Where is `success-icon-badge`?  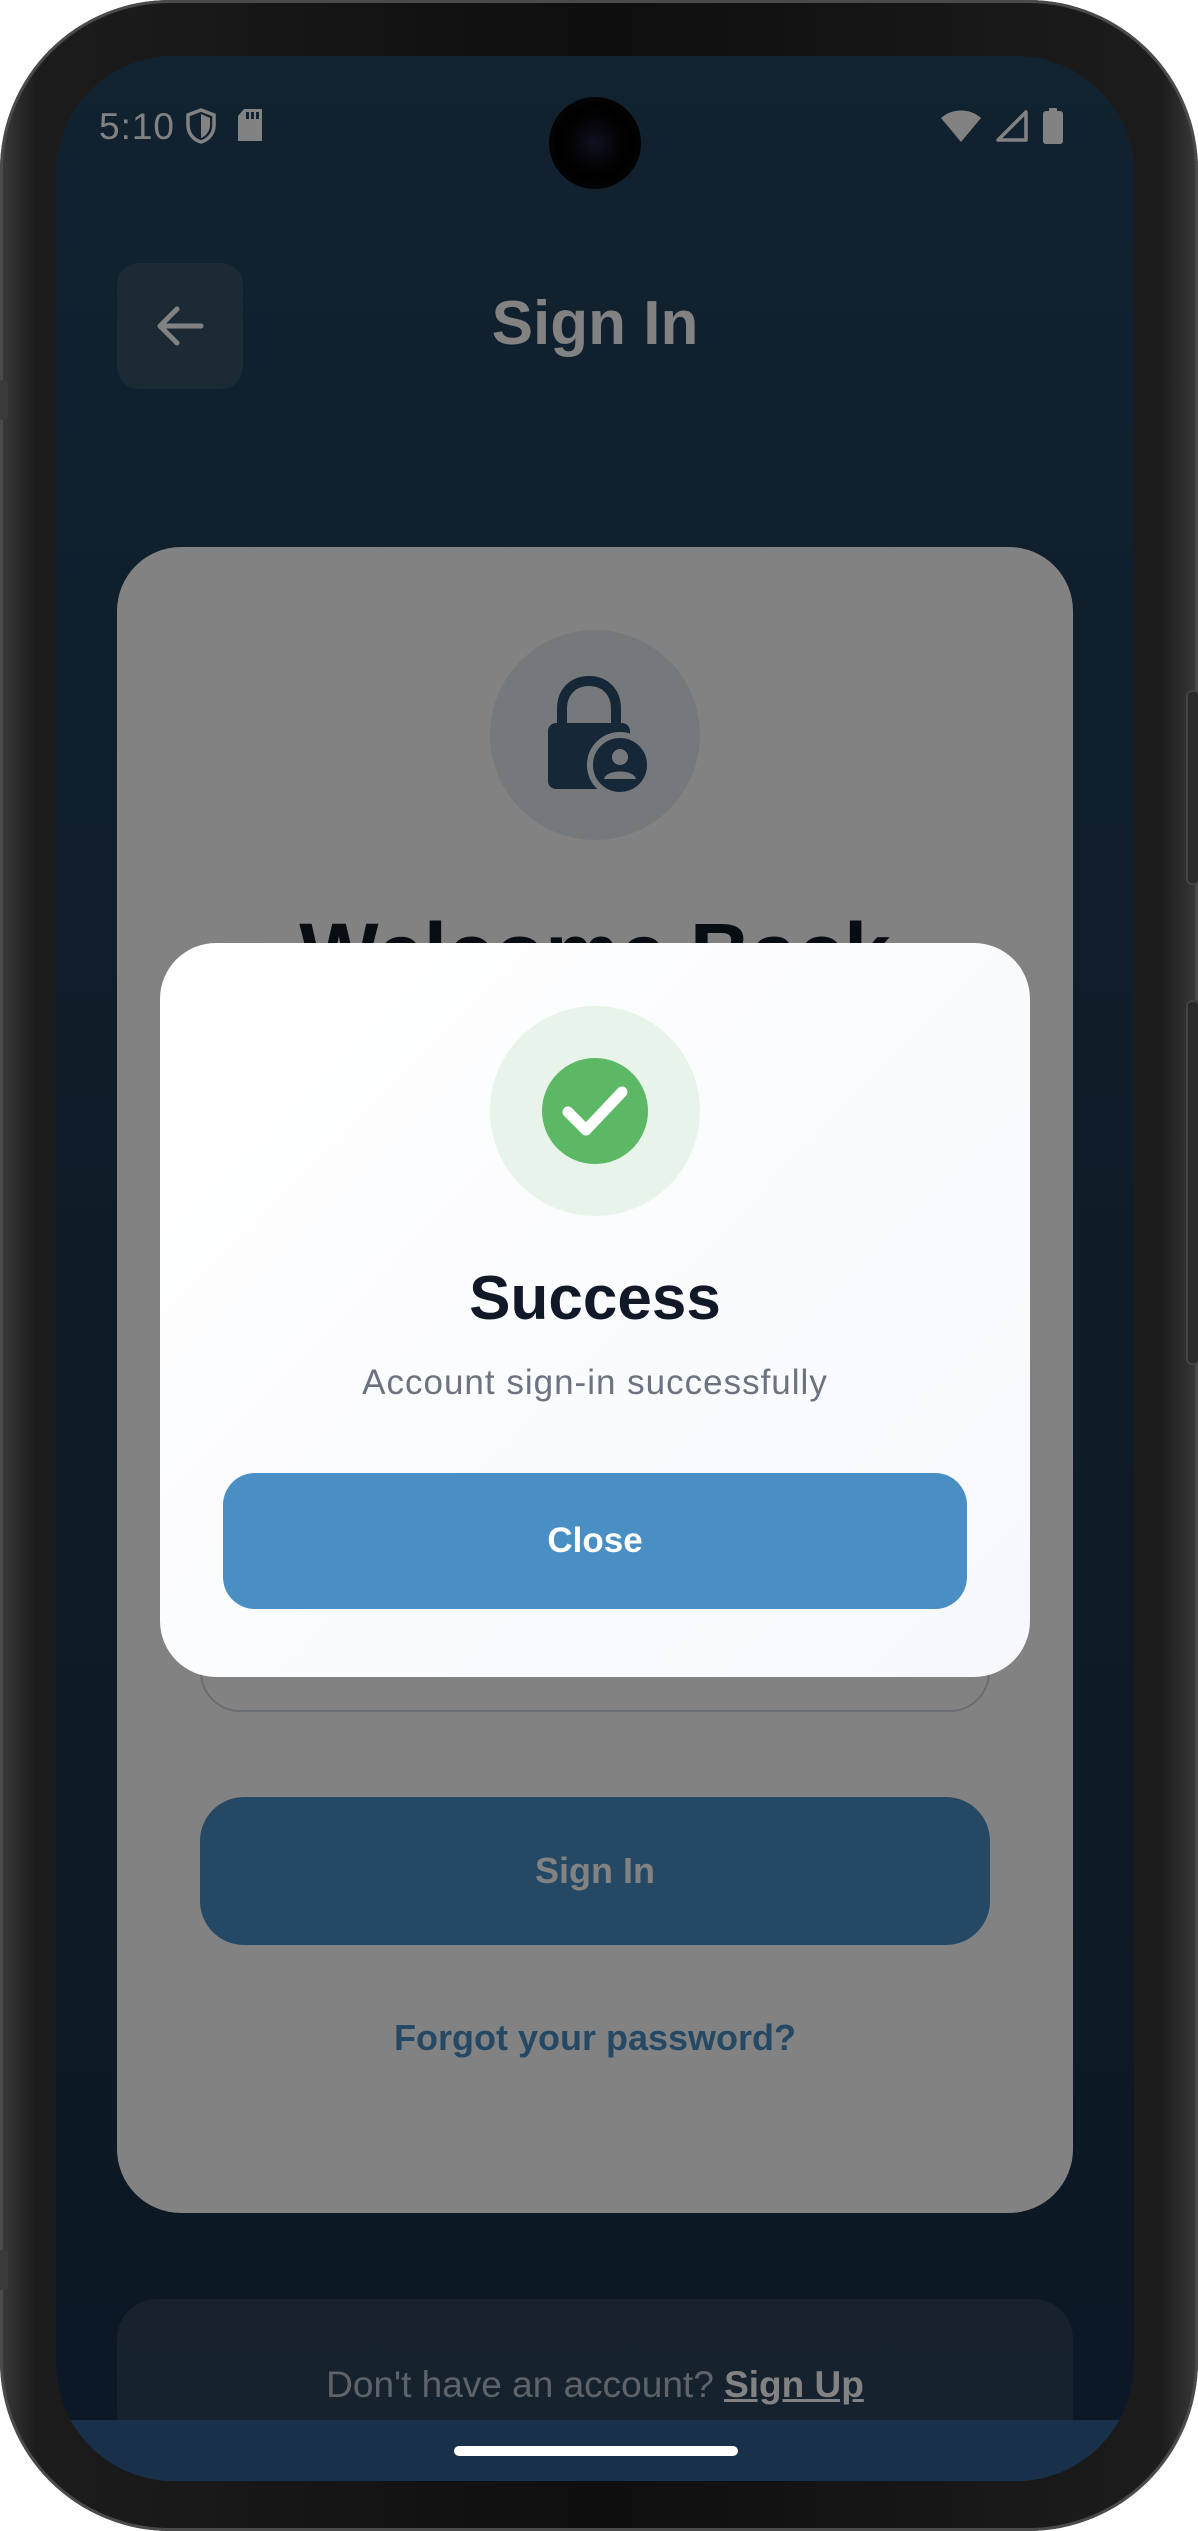 success-icon-badge is located at coordinates (595, 1111).